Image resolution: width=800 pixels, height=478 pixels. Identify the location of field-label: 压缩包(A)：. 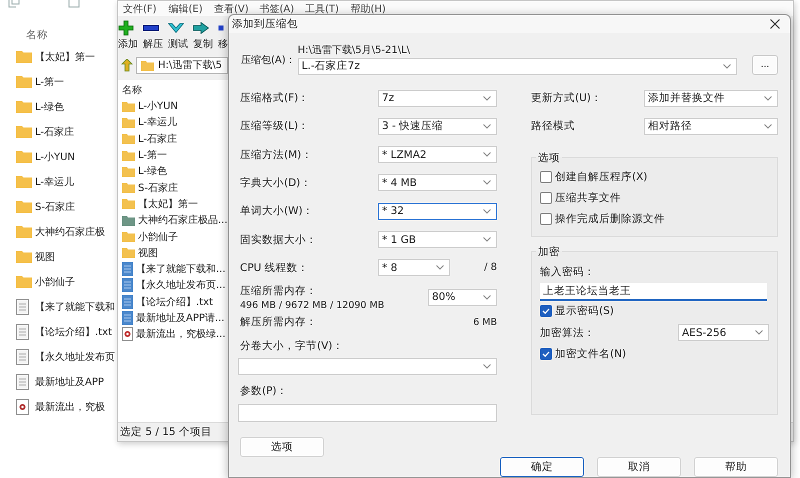
(268, 60).